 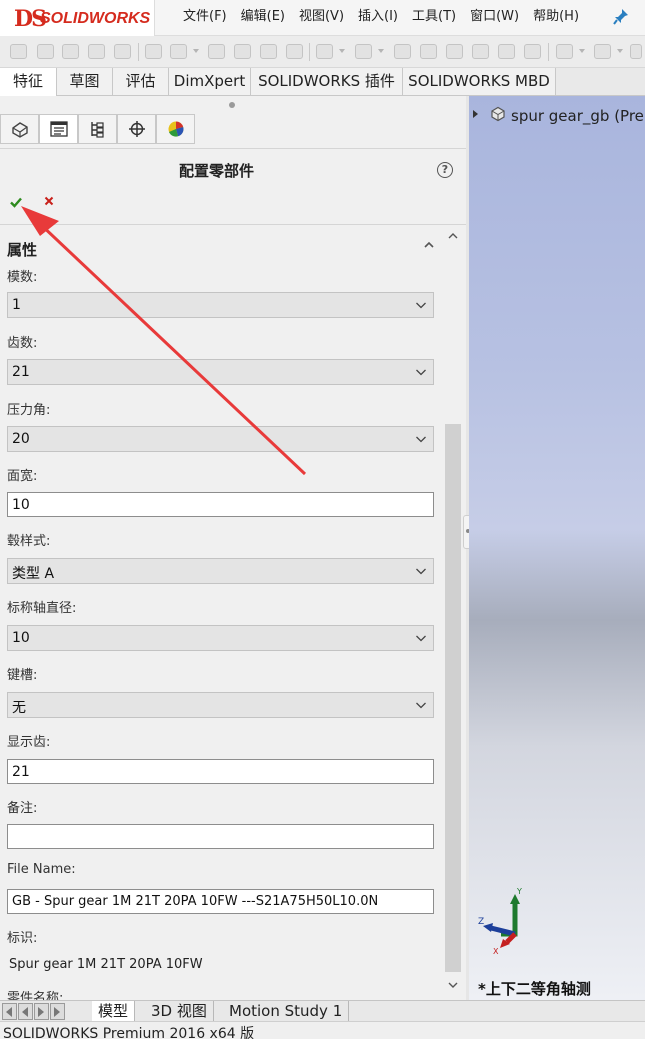 What do you see at coordinates (454, 51) in the screenshot?
I see `draft-icon` at bounding box center [454, 51].